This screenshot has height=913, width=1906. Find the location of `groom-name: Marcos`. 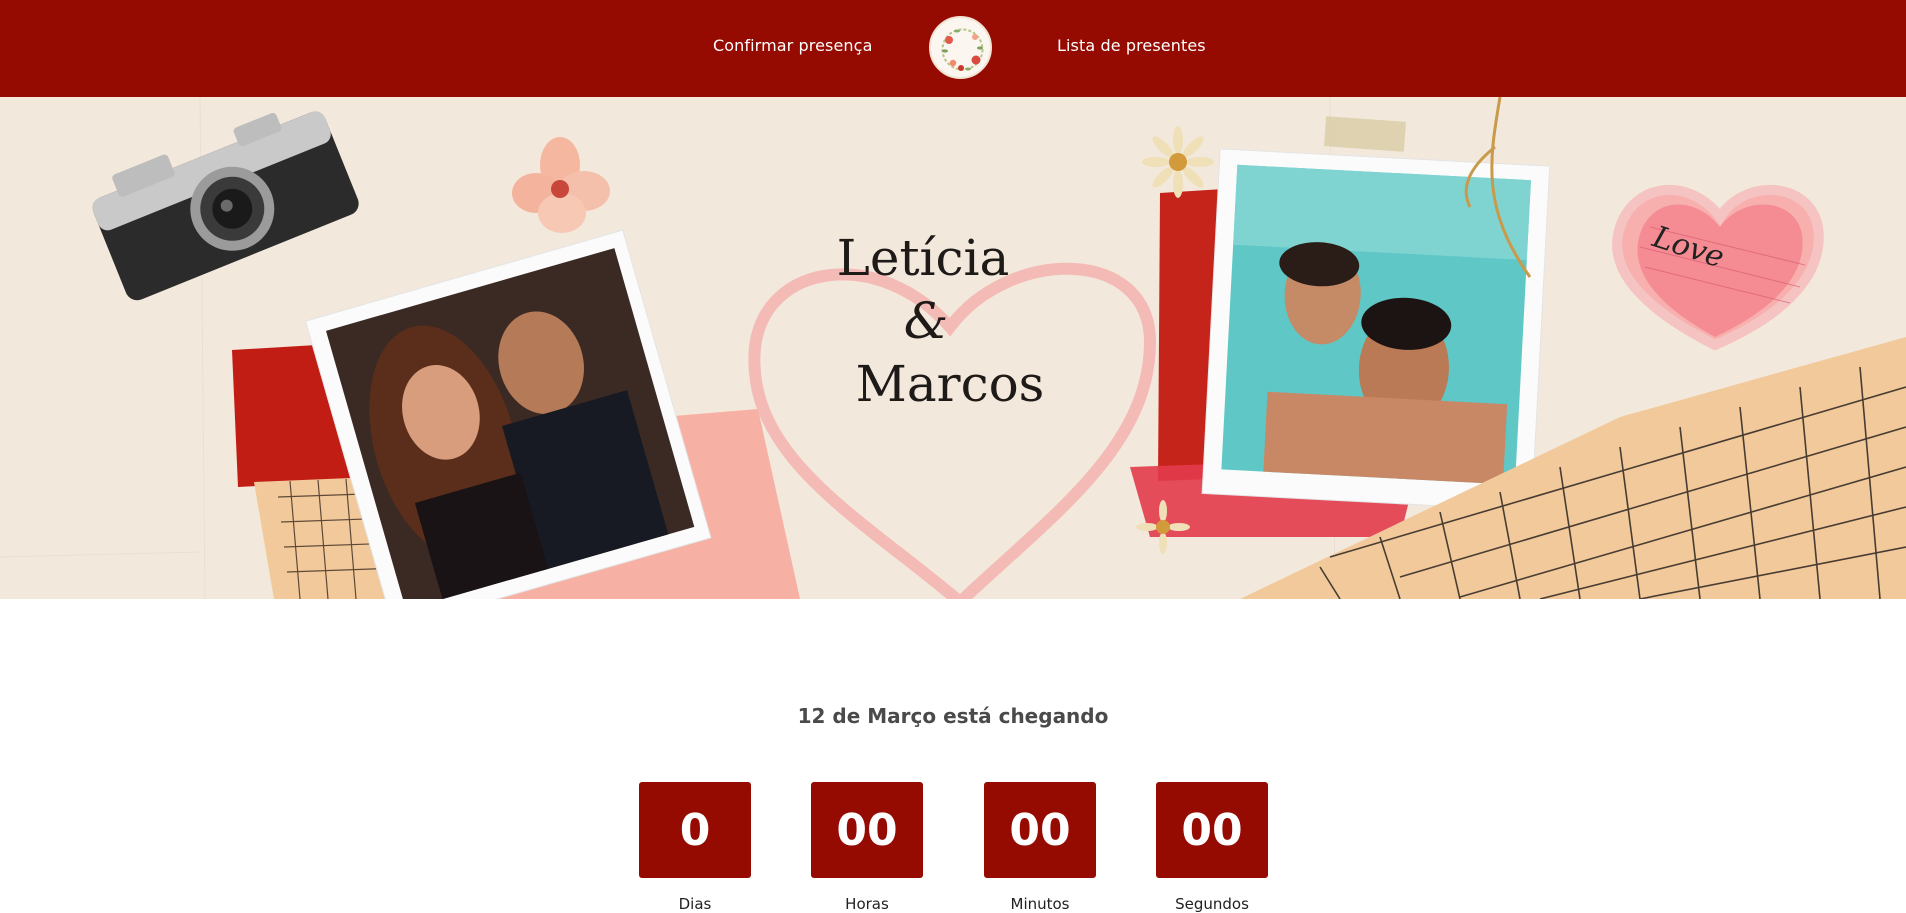

groom-name: Marcos is located at coordinates (950, 384).